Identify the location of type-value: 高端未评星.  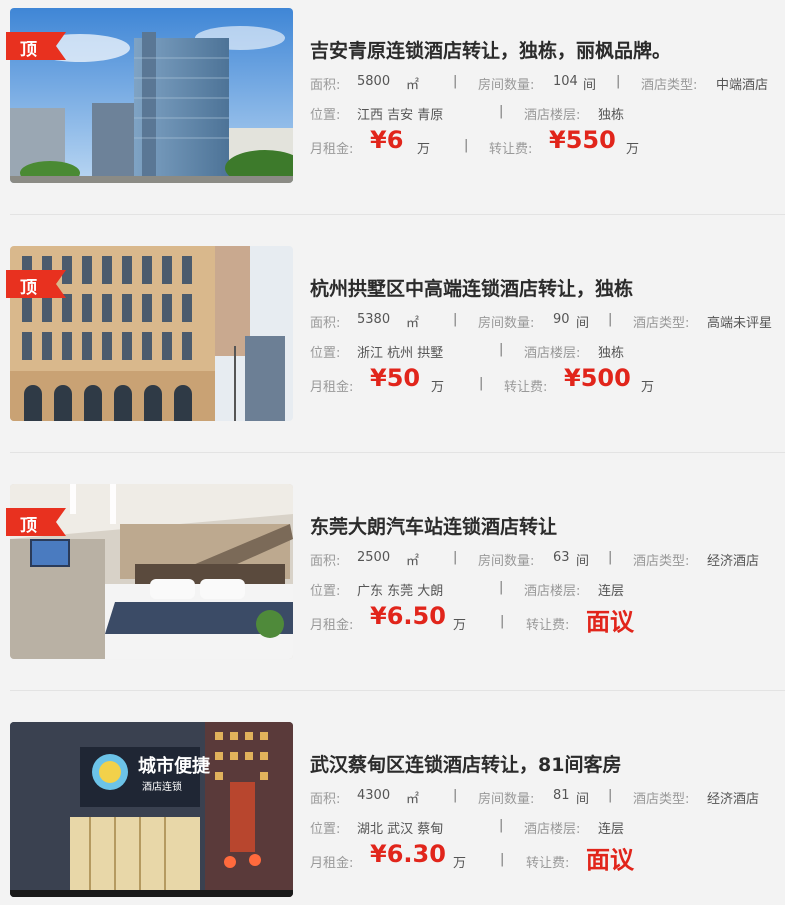
(740, 323).